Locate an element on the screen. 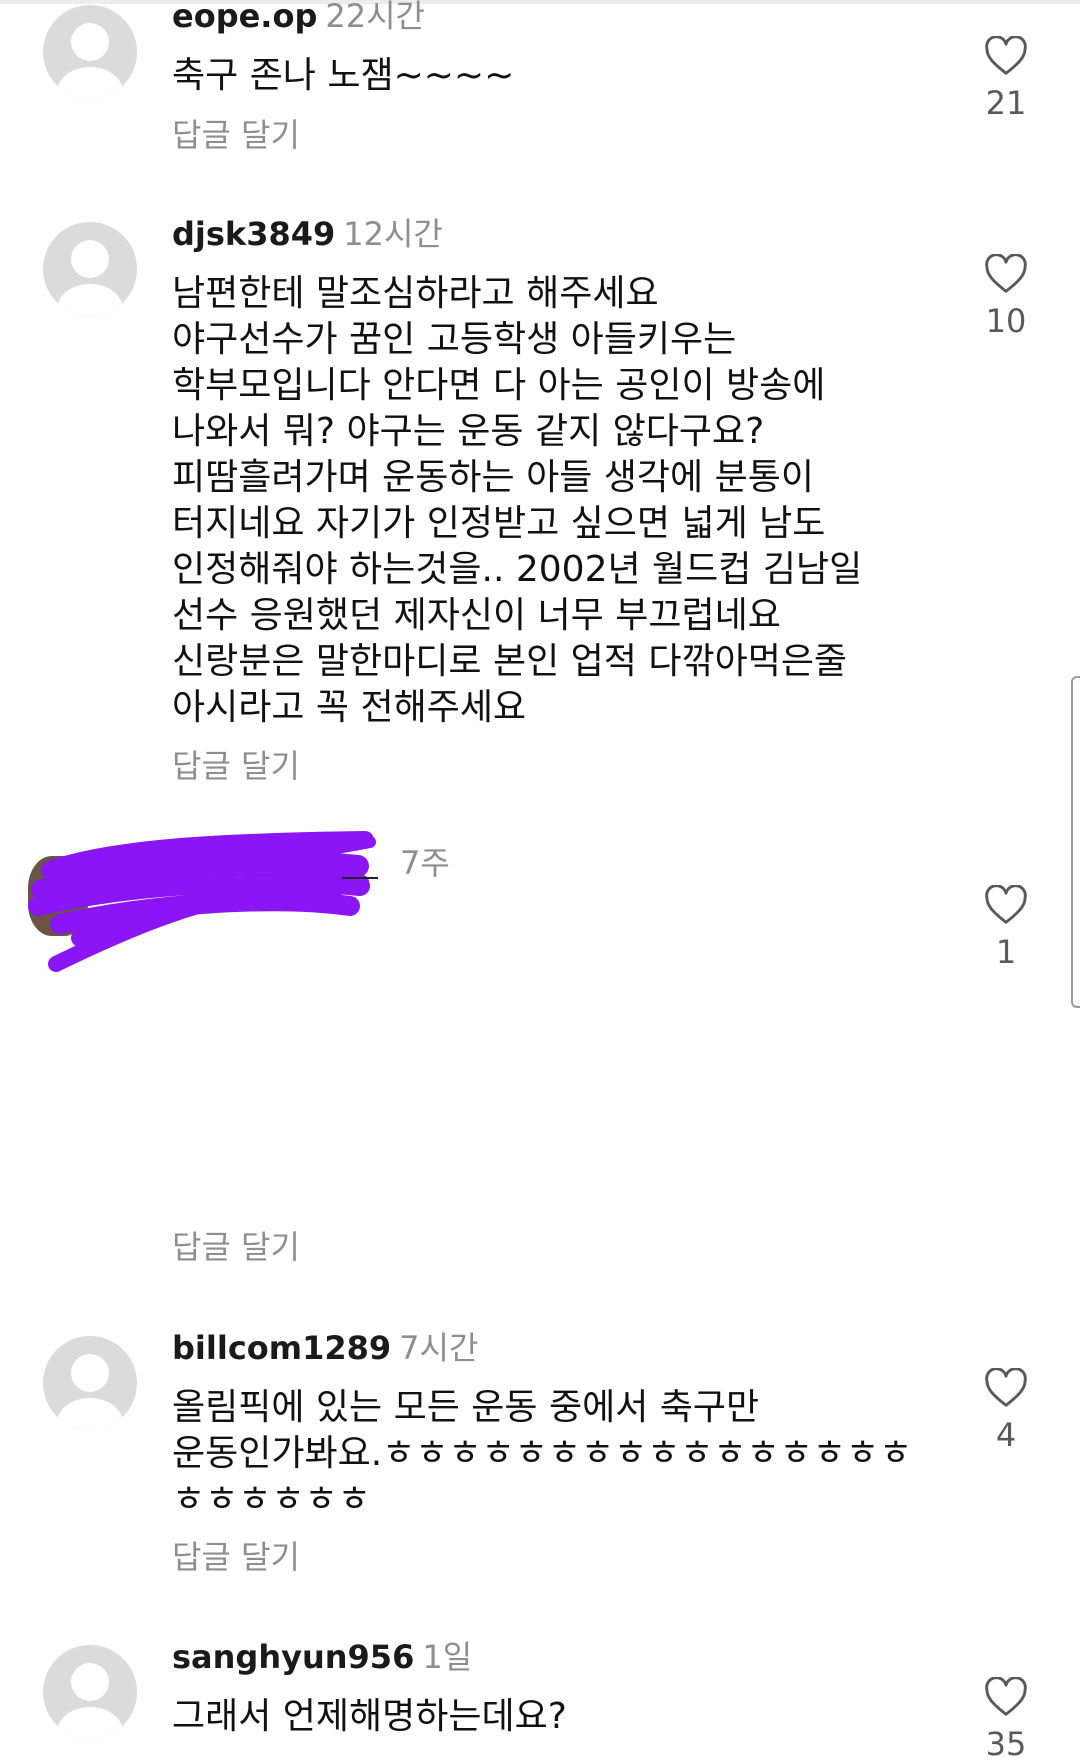  username: djsk3849 is located at coordinates (253, 234).